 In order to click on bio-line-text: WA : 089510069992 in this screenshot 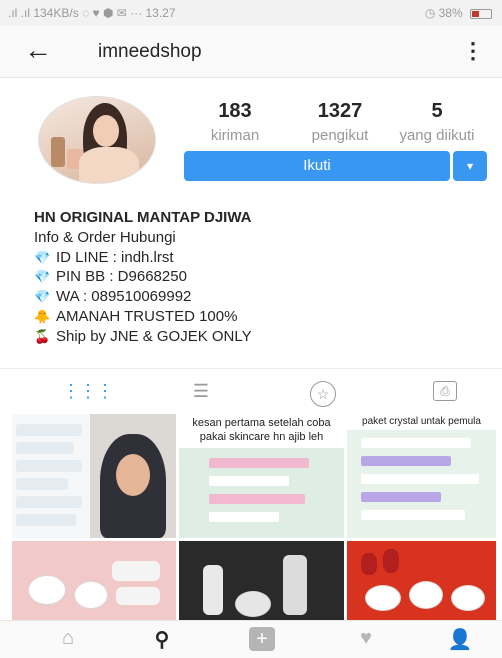, I will do `click(124, 297)`.